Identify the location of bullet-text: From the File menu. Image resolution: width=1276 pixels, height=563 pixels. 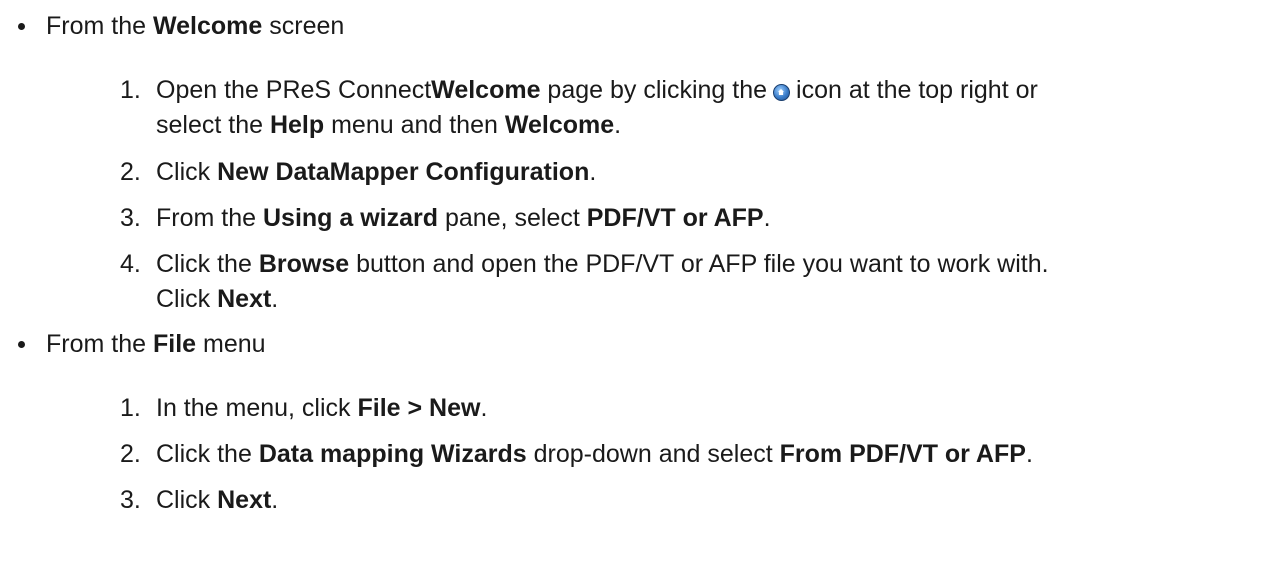
(156, 344).